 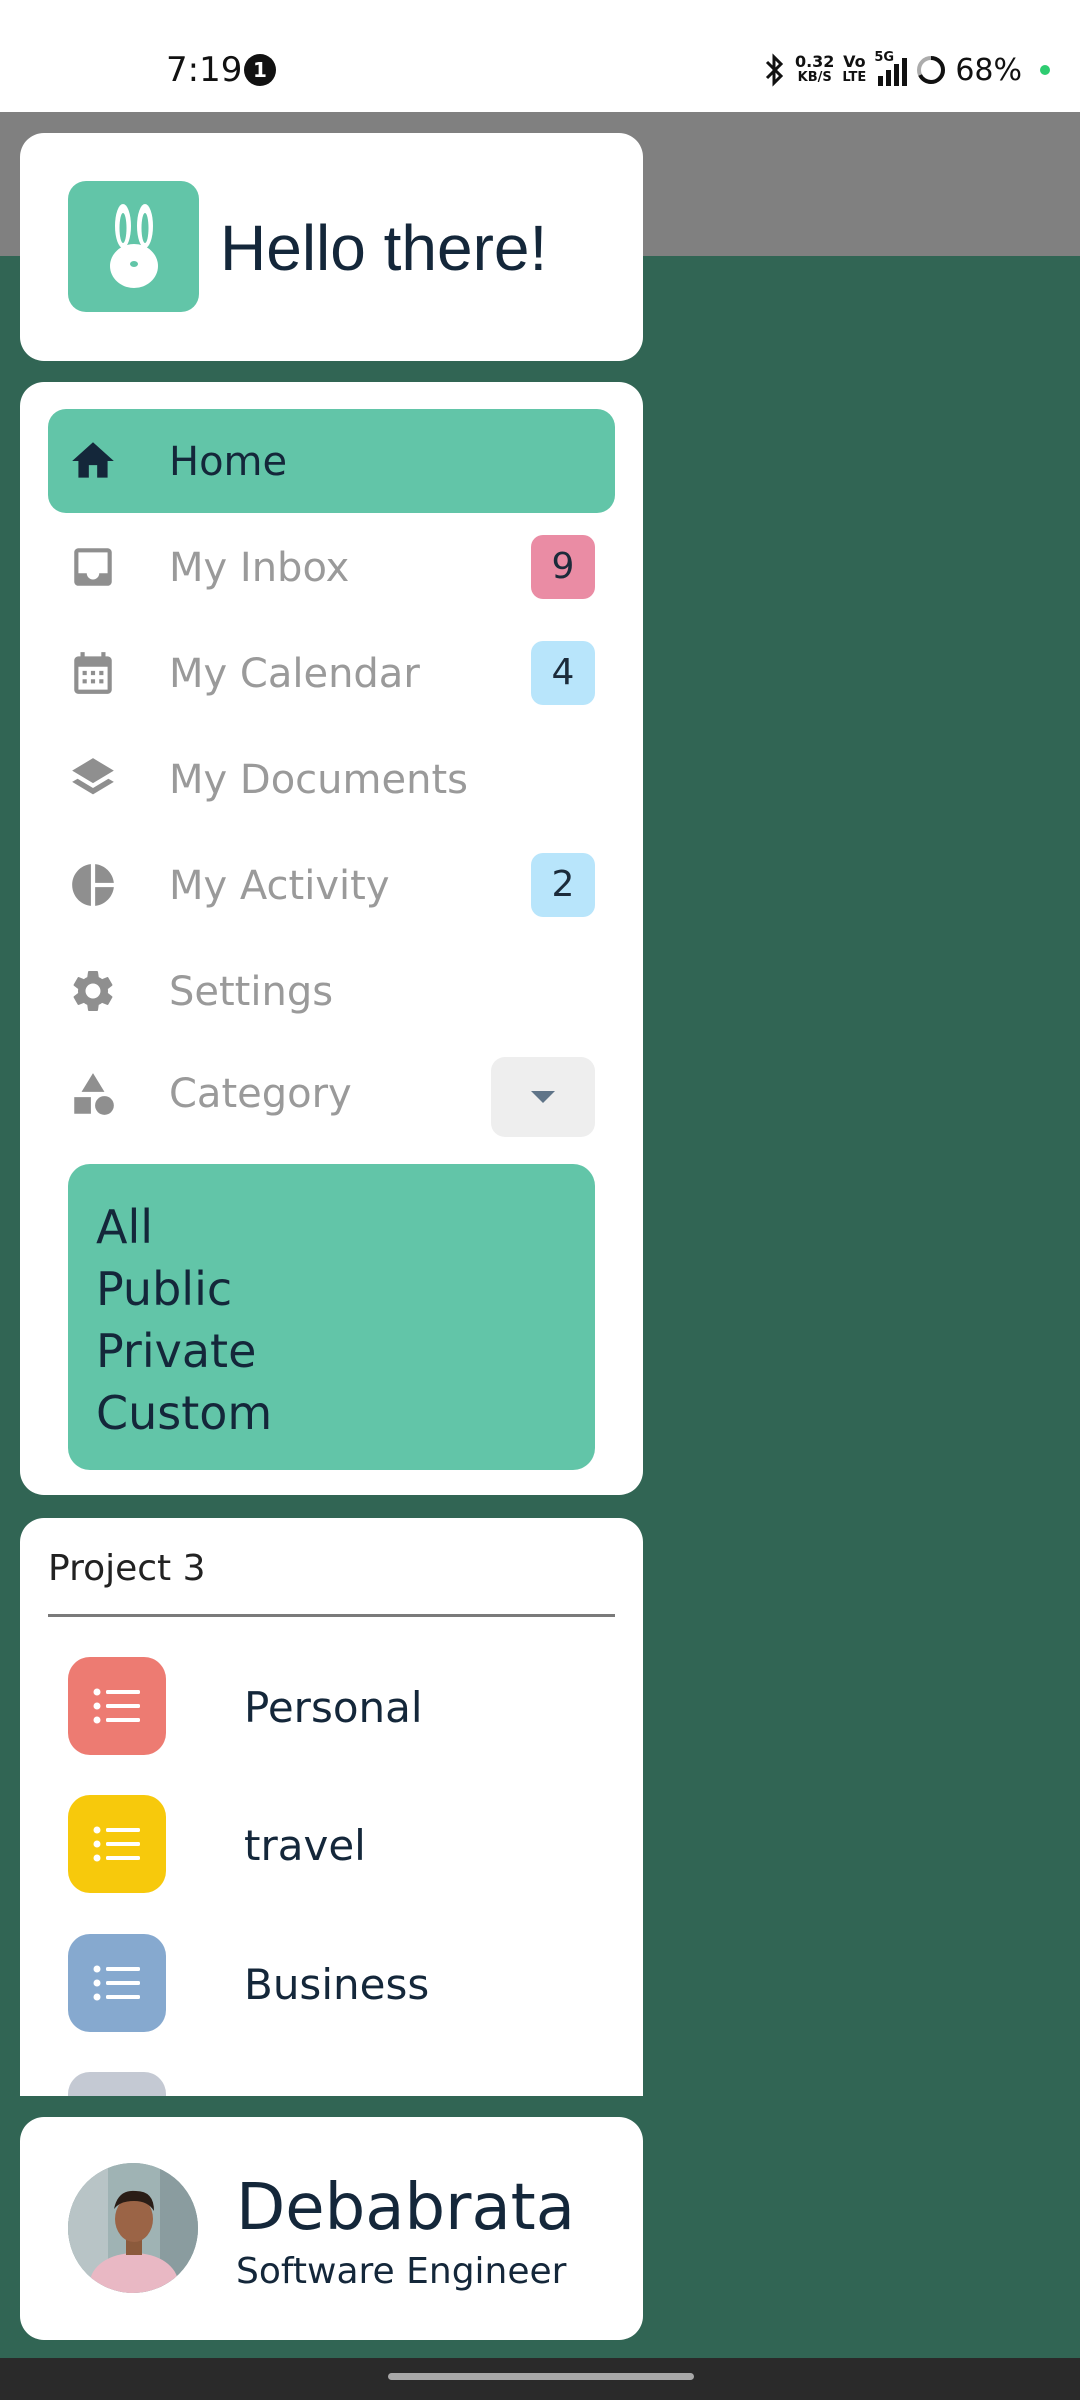 What do you see at coordinates (331, 1289) in the screenshot?
I see `category-option-public: Public` at bounding box center [331, 1289].